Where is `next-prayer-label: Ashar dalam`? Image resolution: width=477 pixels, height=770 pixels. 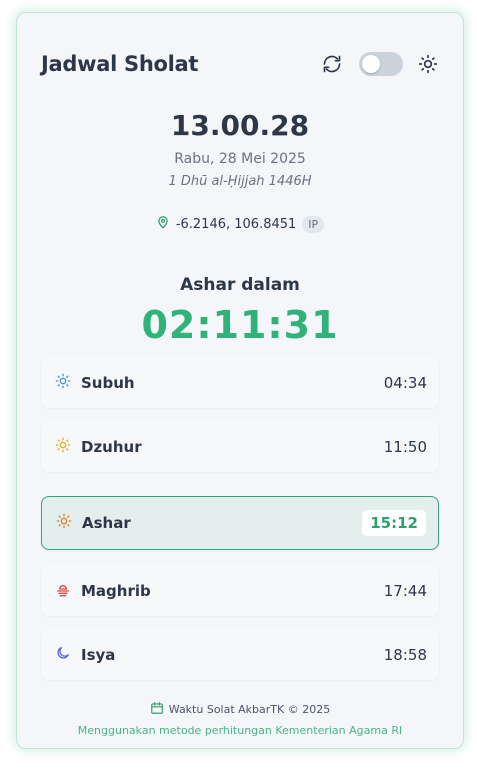 next-prayer-label: Ashar dalam is located at coordinates (240, 285).